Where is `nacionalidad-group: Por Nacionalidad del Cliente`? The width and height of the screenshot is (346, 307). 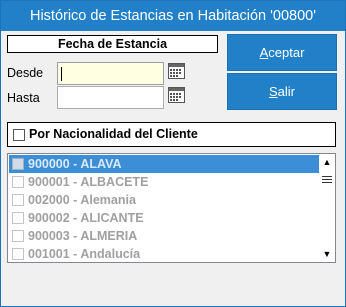 nacionalidad-group: Por Nacionalidad del Cliente is located at coordinates (171, 134).